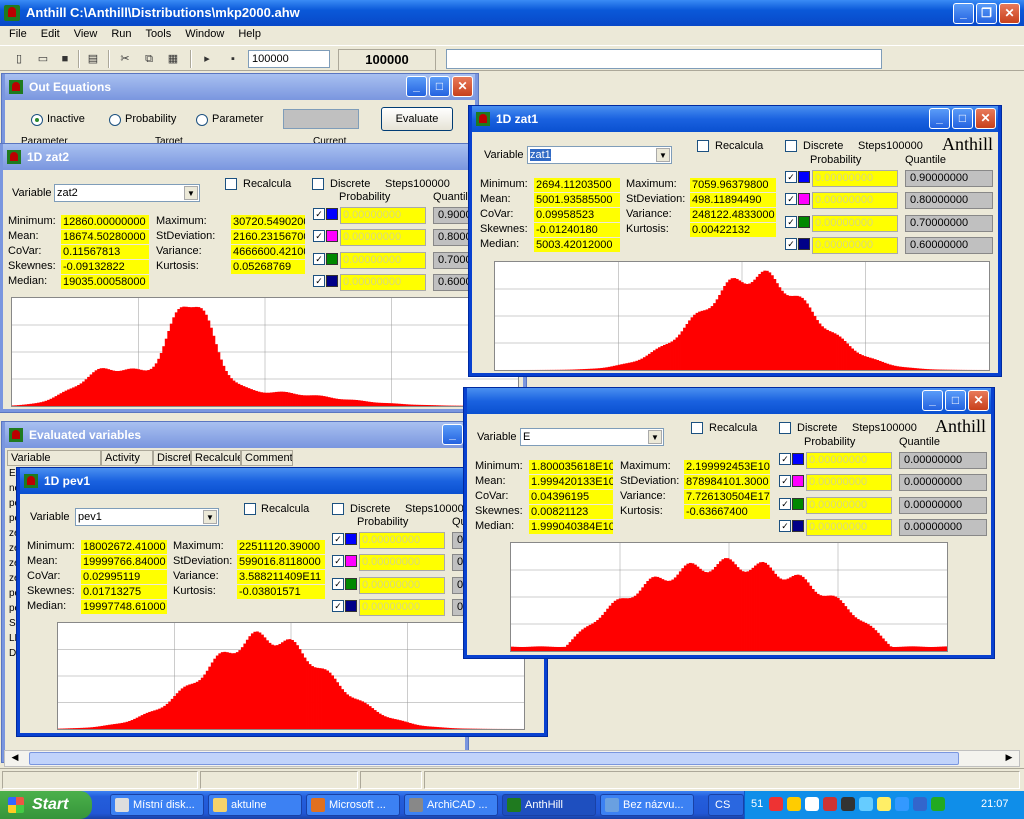 This screenshot has width=1024, height=819. What do you see at coordinates (321, 119) in the screenshot?
I see `parameter-field` at bounding box center [321, 119].